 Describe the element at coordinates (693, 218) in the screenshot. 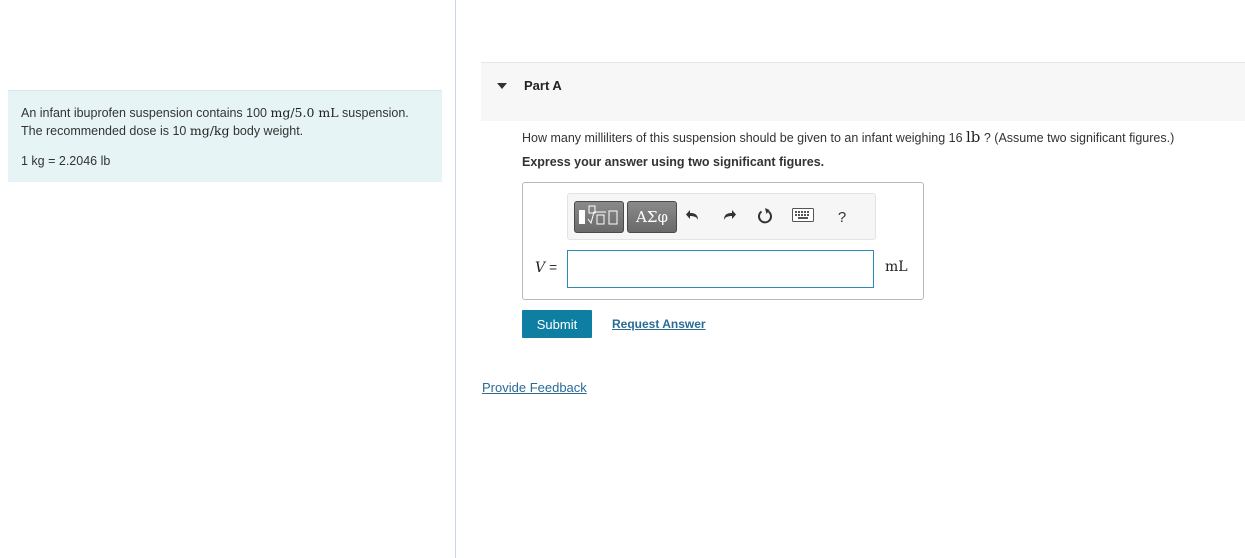

I see `undo-icon` at that location.